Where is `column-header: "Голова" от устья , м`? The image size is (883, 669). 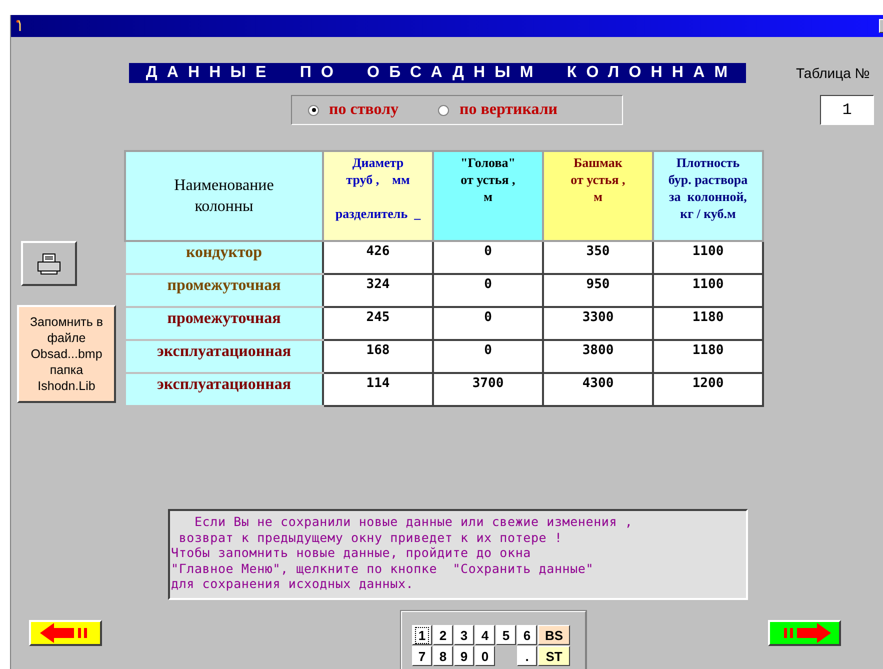 column-header: "Голова" от устья , м is located at coordinates (488, 196).